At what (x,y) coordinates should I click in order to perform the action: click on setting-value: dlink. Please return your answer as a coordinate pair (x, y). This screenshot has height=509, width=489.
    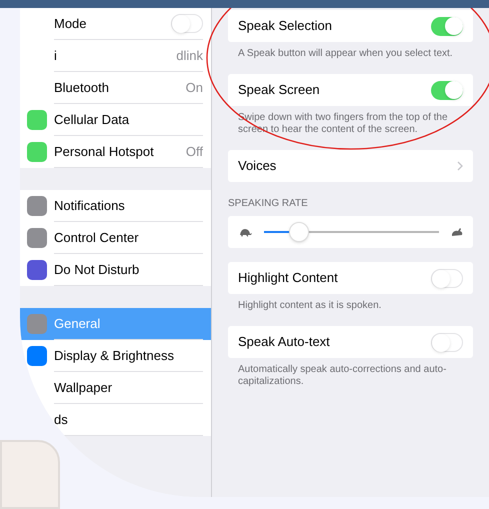
    Looking at the image, I should click on (189, 55).